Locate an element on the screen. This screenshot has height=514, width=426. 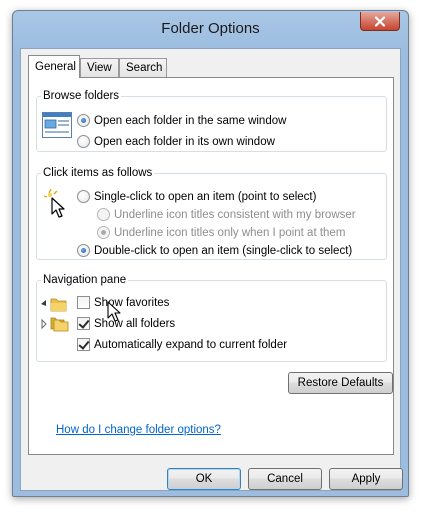
tab-search: Search is located at coordinates (143, 67).